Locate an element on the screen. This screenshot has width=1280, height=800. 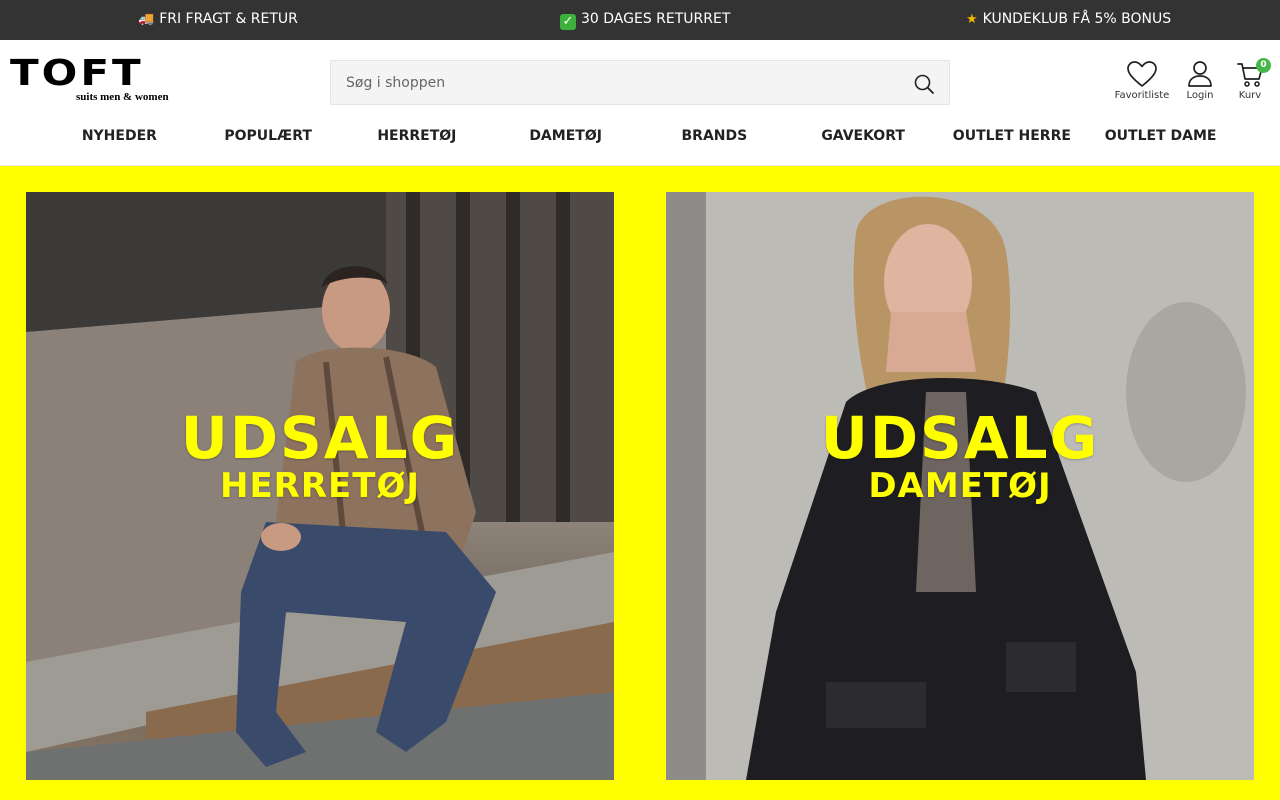
announcement-free-shipping: 🚚 FRI FRAGT & RETUR is located at coordinates (218, 19).